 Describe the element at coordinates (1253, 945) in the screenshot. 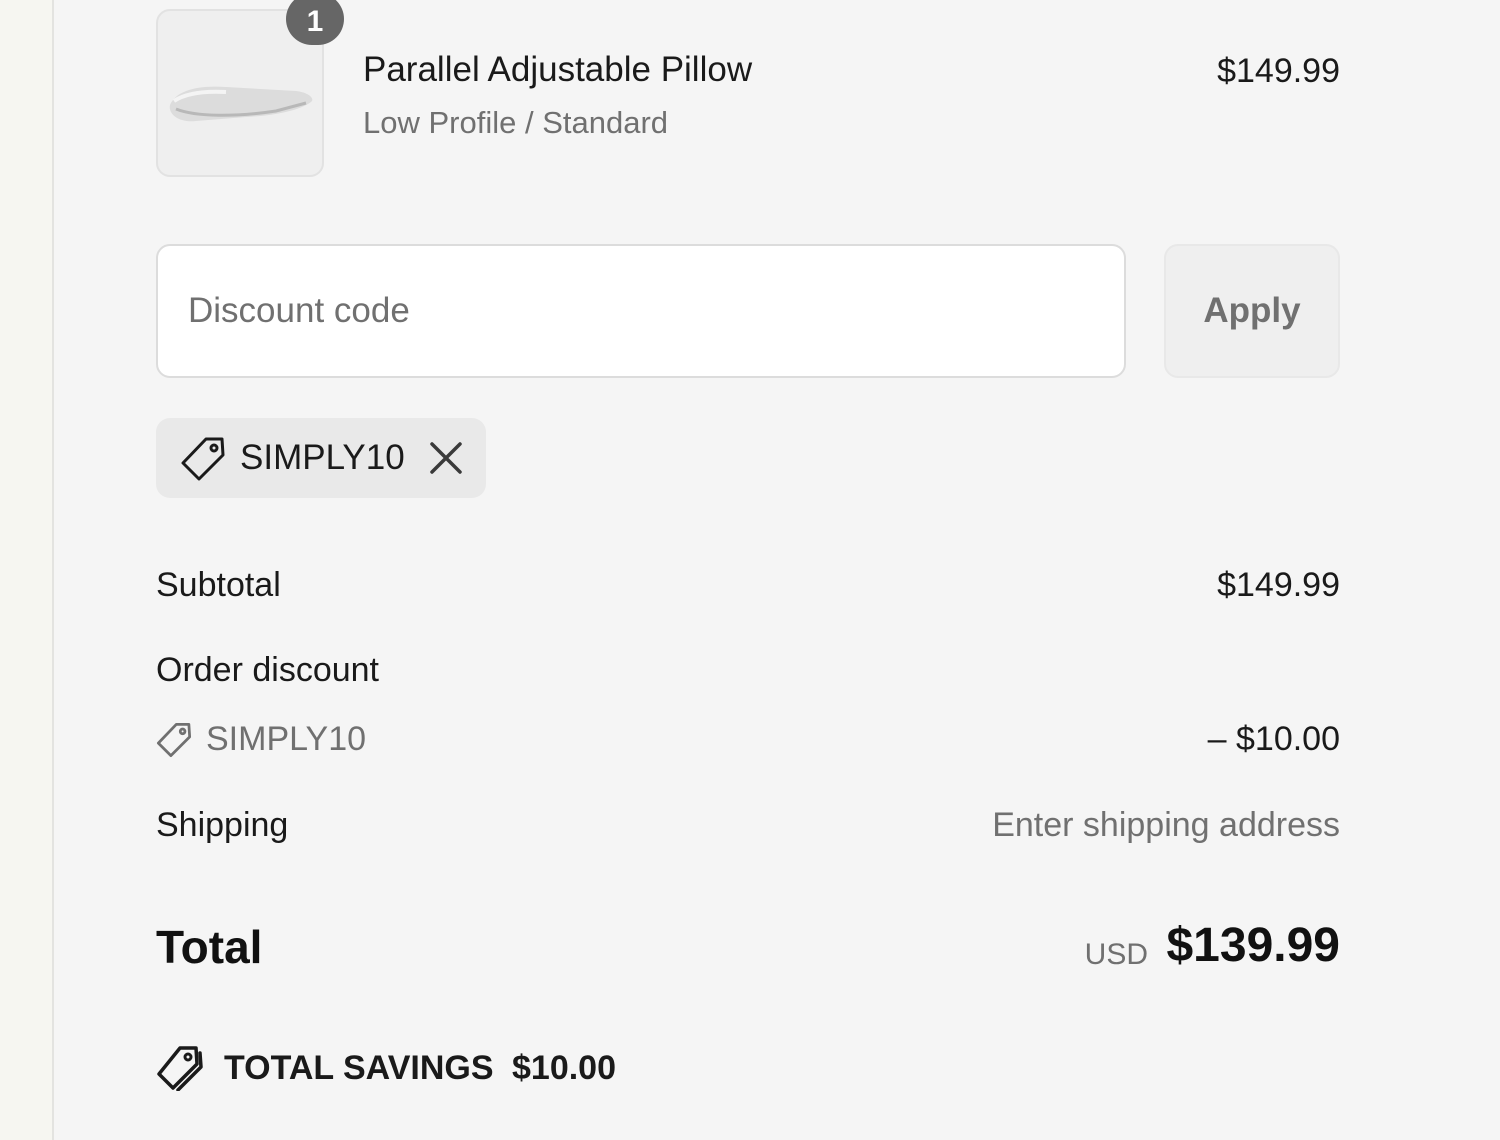

I see `total-value: $139.99` at that location.